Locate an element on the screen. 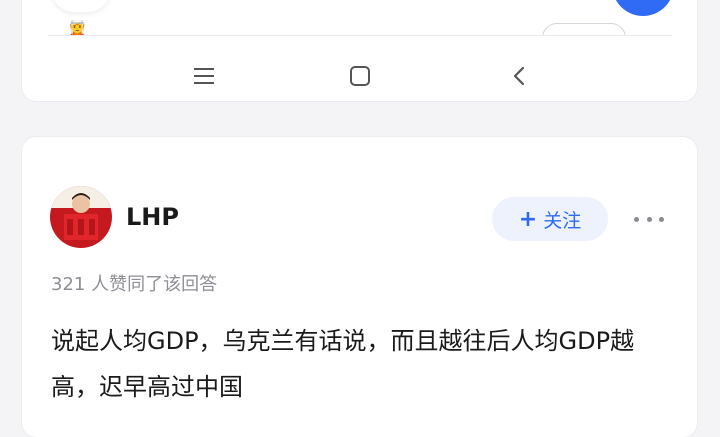 Image resolution: width=720 pixels, height=437 pixels. follow-button: + 关注 is located at coordinates (550, 219).